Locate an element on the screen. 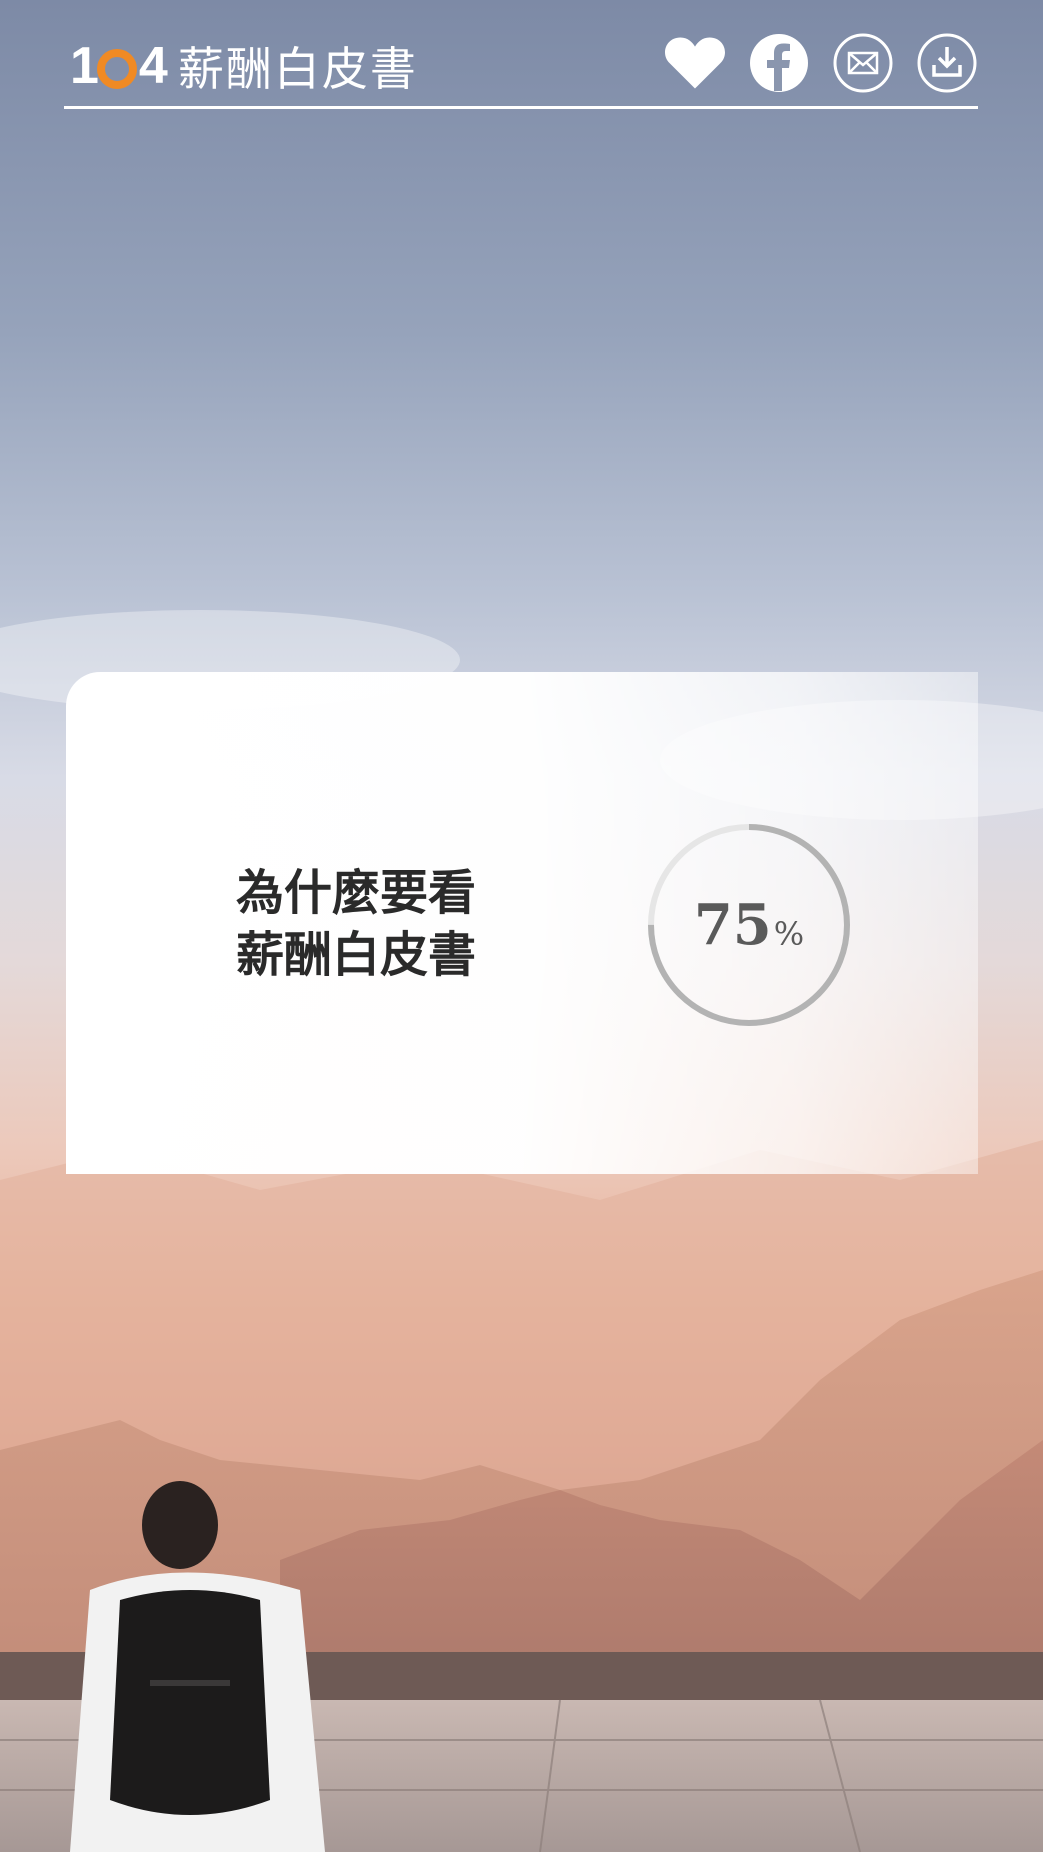 Image resolution: width=1043 pixels, height=1852 pixels. progress-label: 75% is located at coordinates (749, 925).